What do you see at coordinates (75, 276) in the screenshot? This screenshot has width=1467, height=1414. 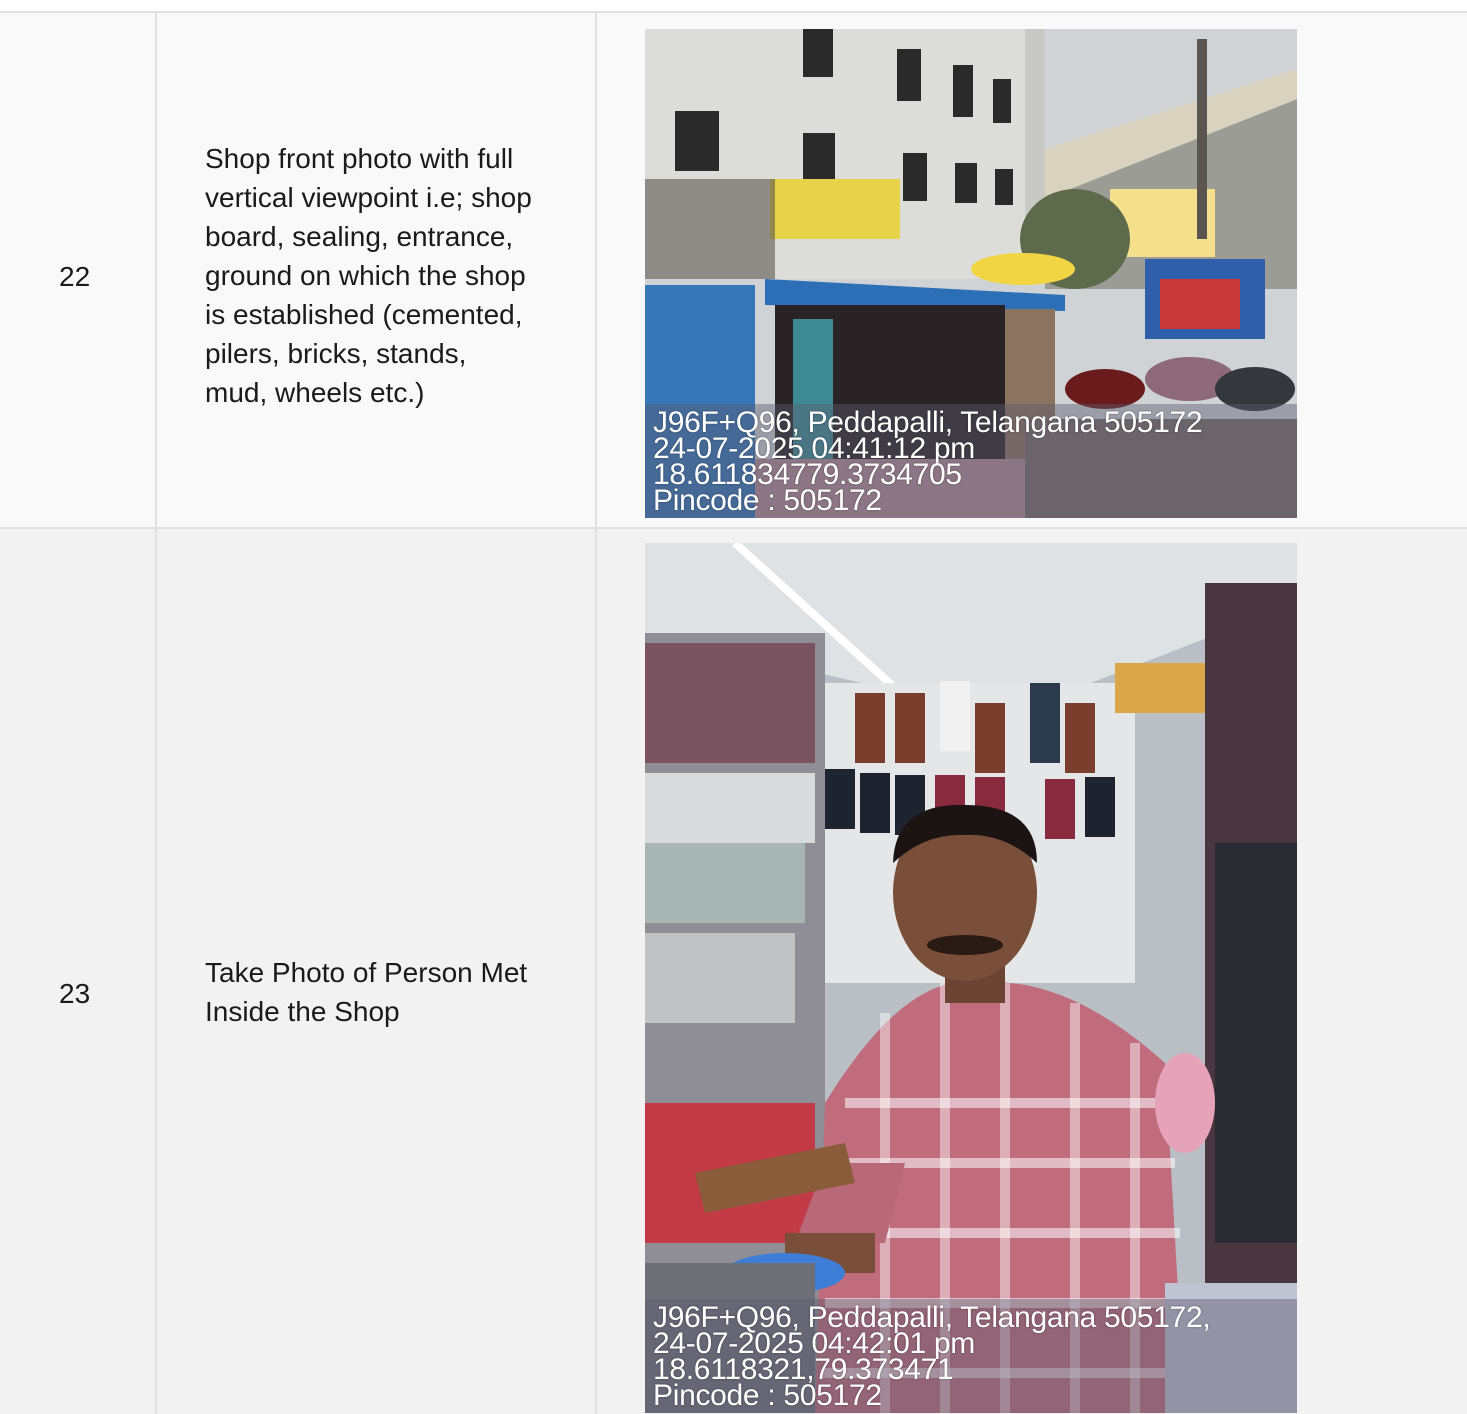 I see `serial-number: 22` at bounding box center [75, 276].